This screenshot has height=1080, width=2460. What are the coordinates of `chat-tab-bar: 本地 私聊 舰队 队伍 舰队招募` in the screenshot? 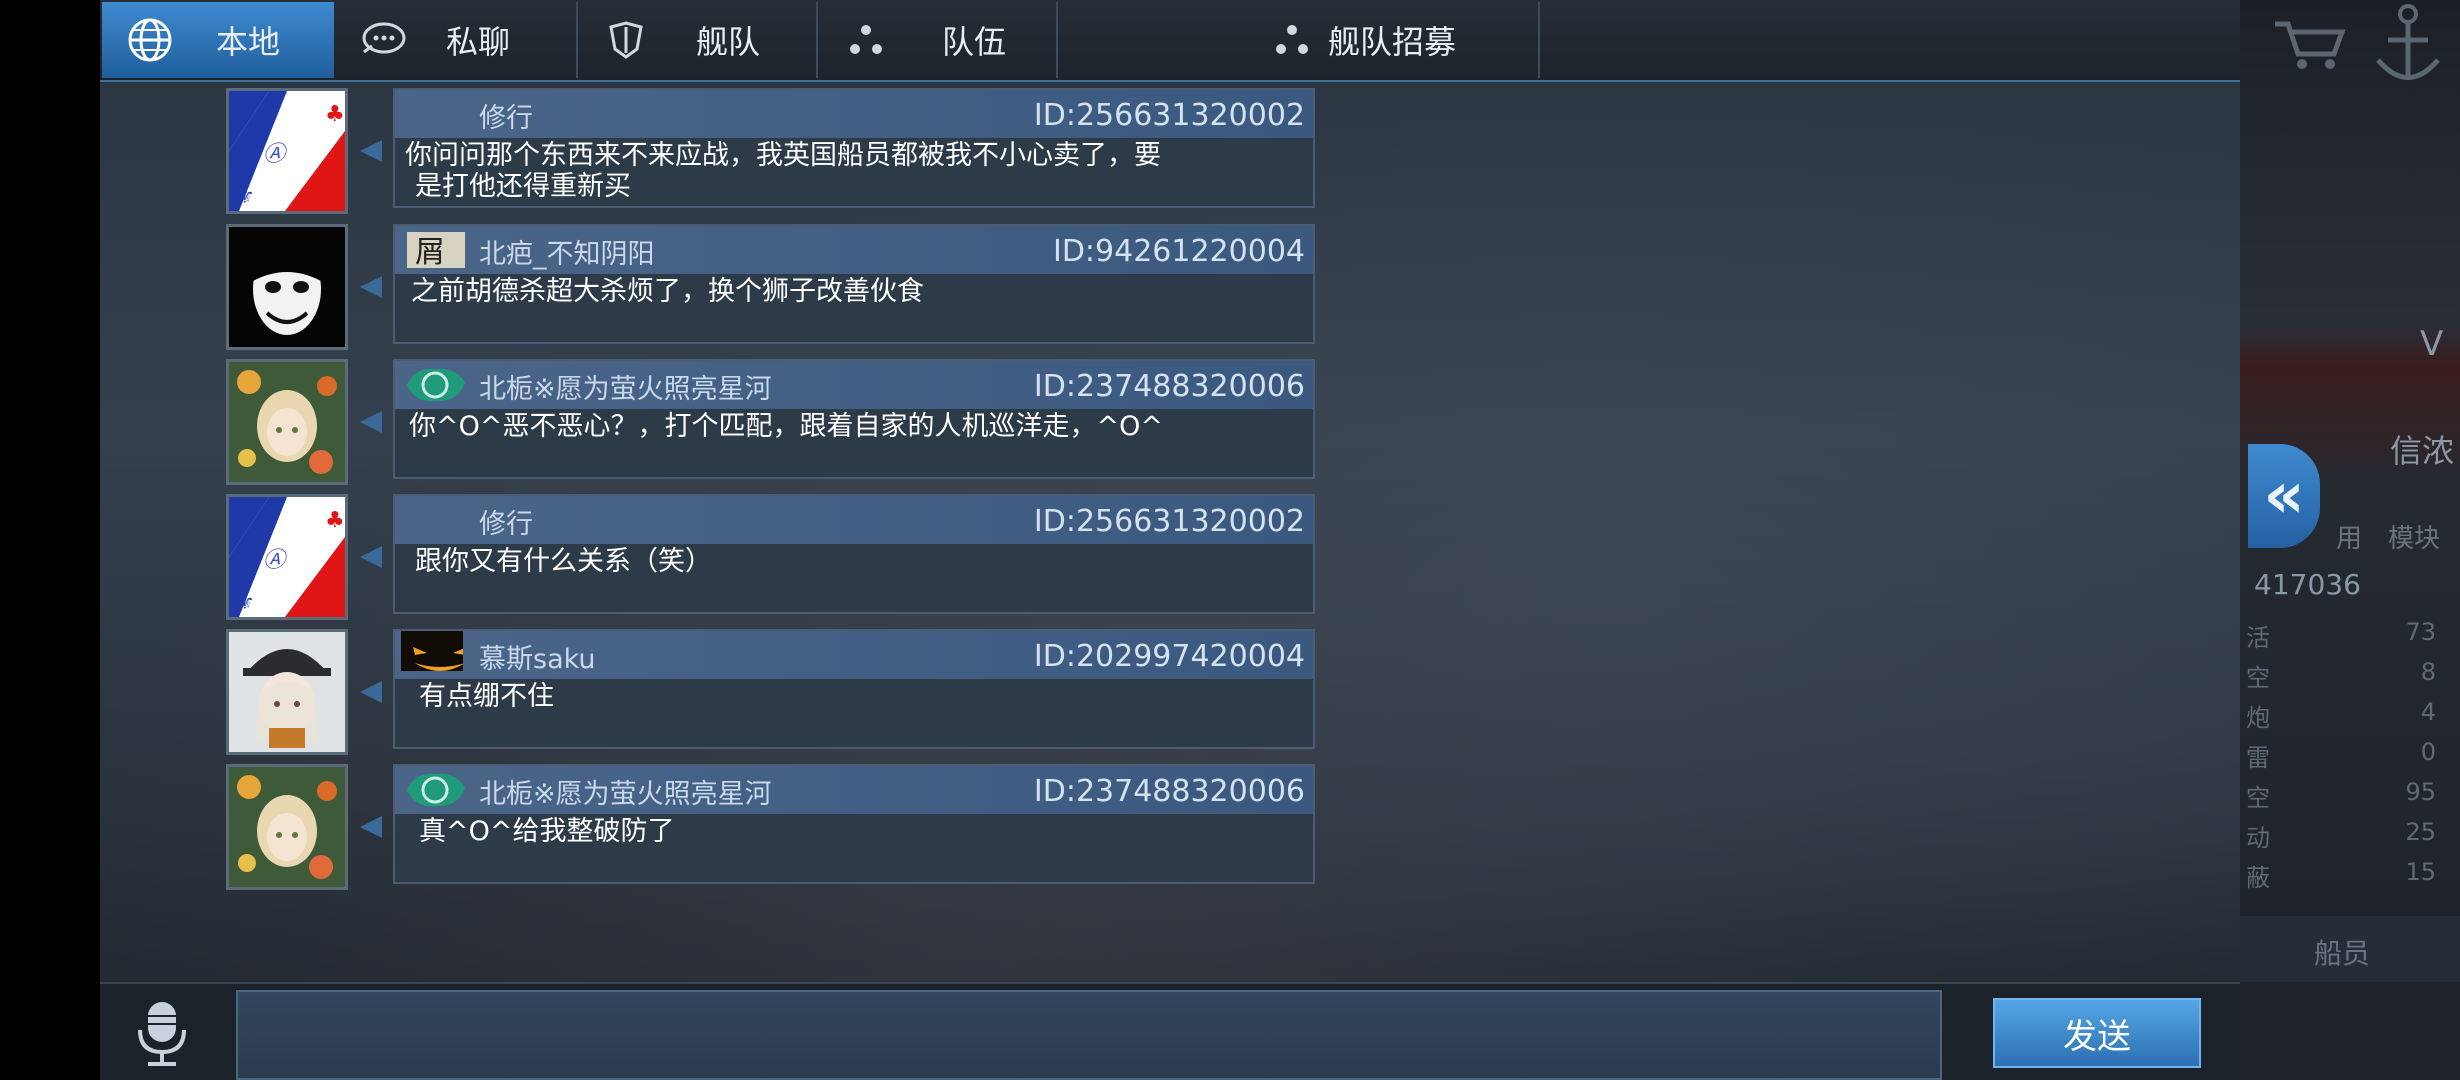 It's located at (1170, 41).